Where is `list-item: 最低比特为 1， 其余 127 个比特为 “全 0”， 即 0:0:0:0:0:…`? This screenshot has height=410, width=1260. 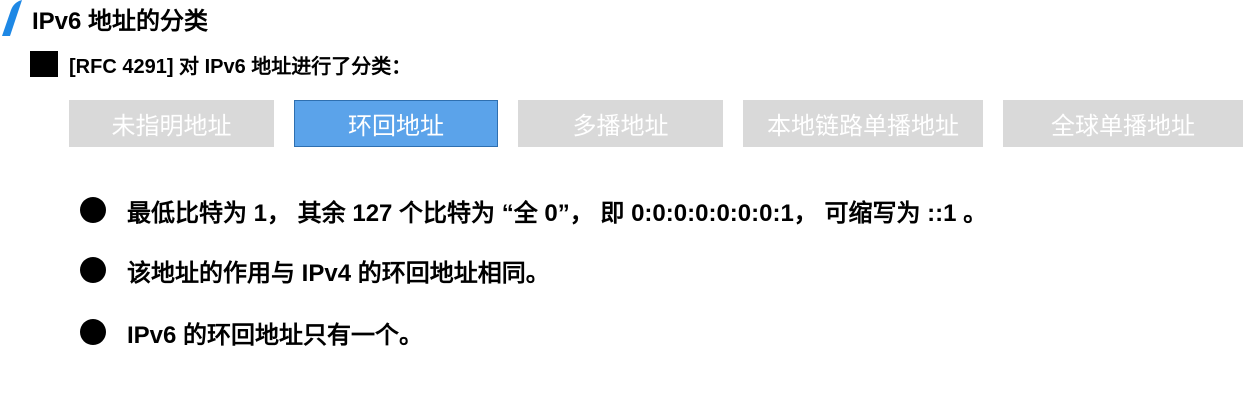 list-item: 最低比特为 1， 其余 127 个比特为 “全 0”， 即 0:0:0:0:0:… is located at coordinates (533, 210).